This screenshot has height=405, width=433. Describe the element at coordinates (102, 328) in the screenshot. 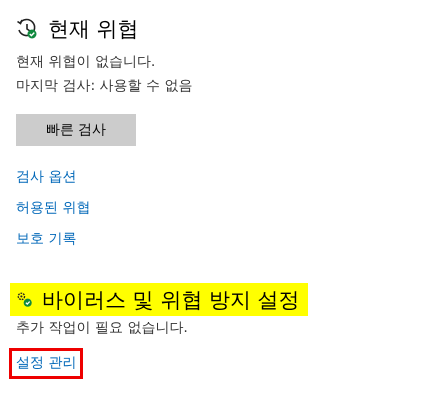

I see `status-text: 추가 작업이 필요 없습니다.` at that location.